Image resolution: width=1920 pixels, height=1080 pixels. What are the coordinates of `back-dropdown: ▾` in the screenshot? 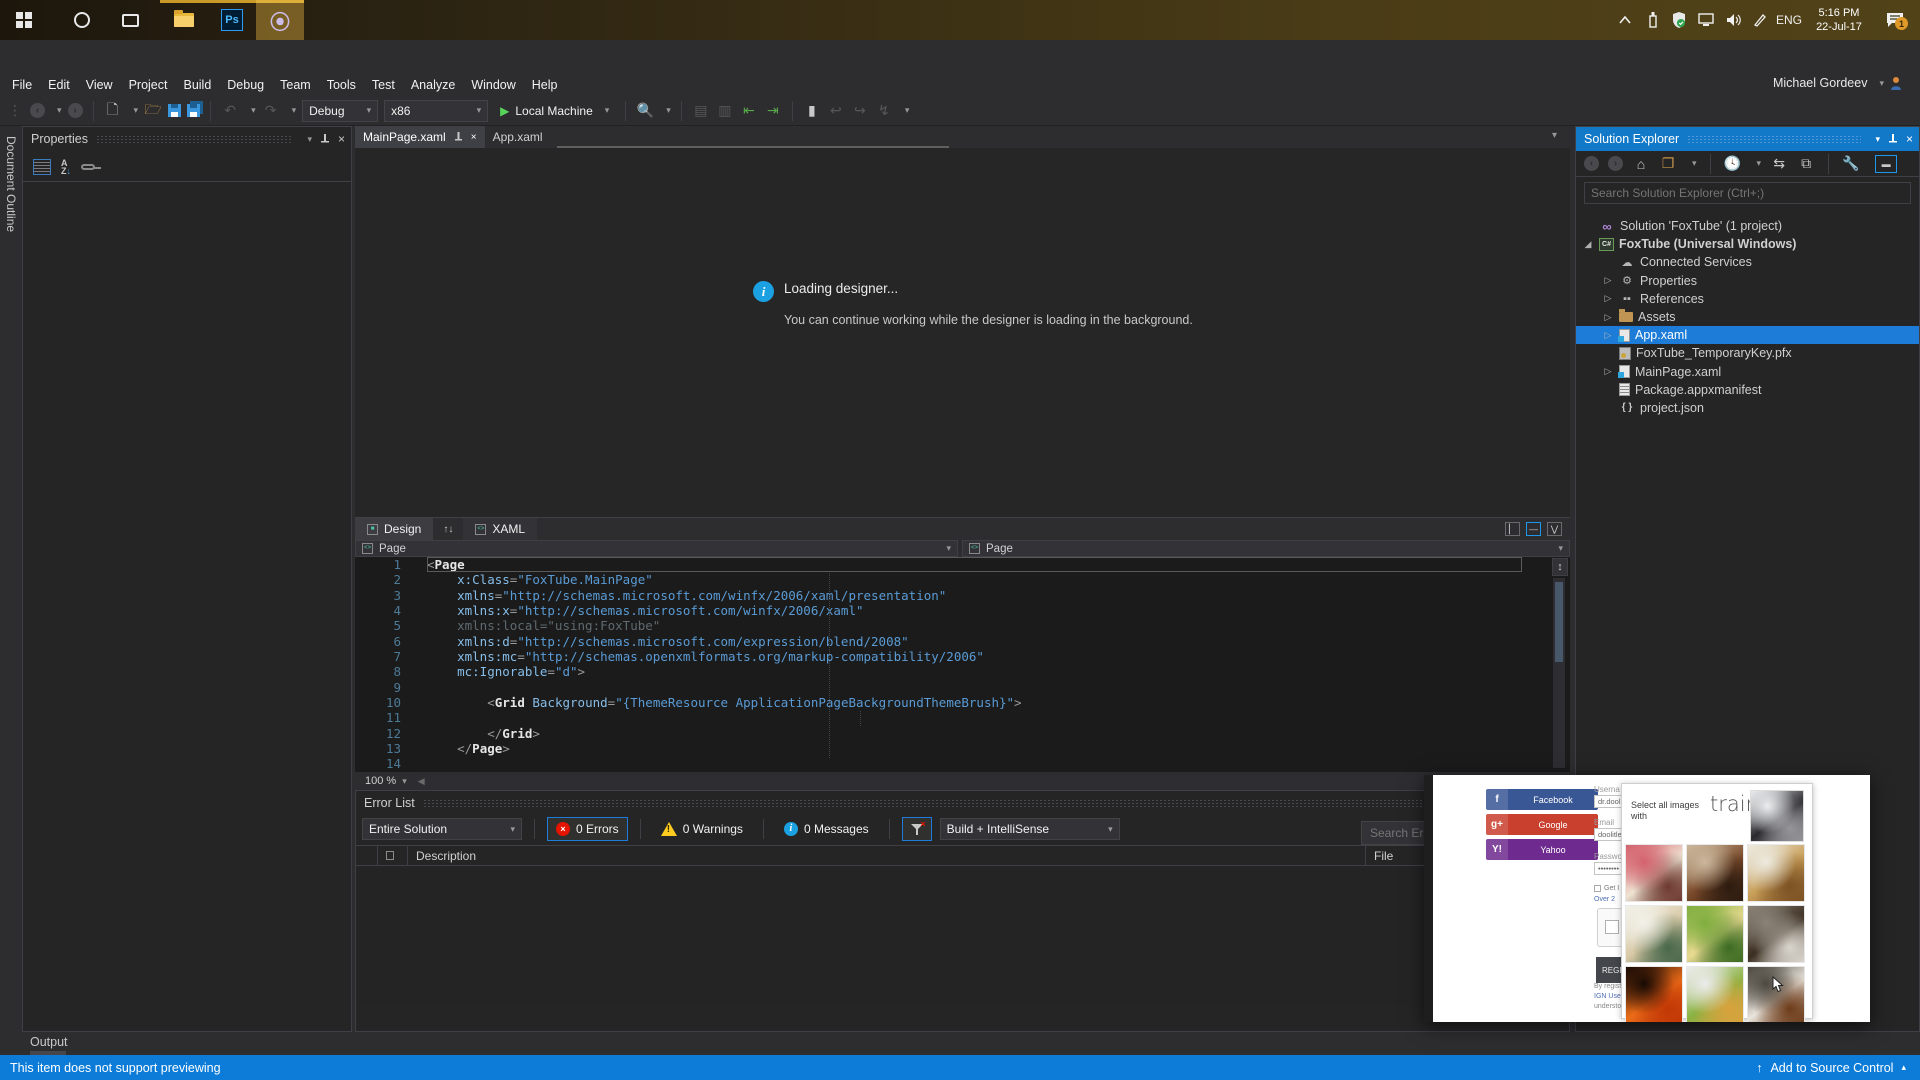 It's located at (59, 110).